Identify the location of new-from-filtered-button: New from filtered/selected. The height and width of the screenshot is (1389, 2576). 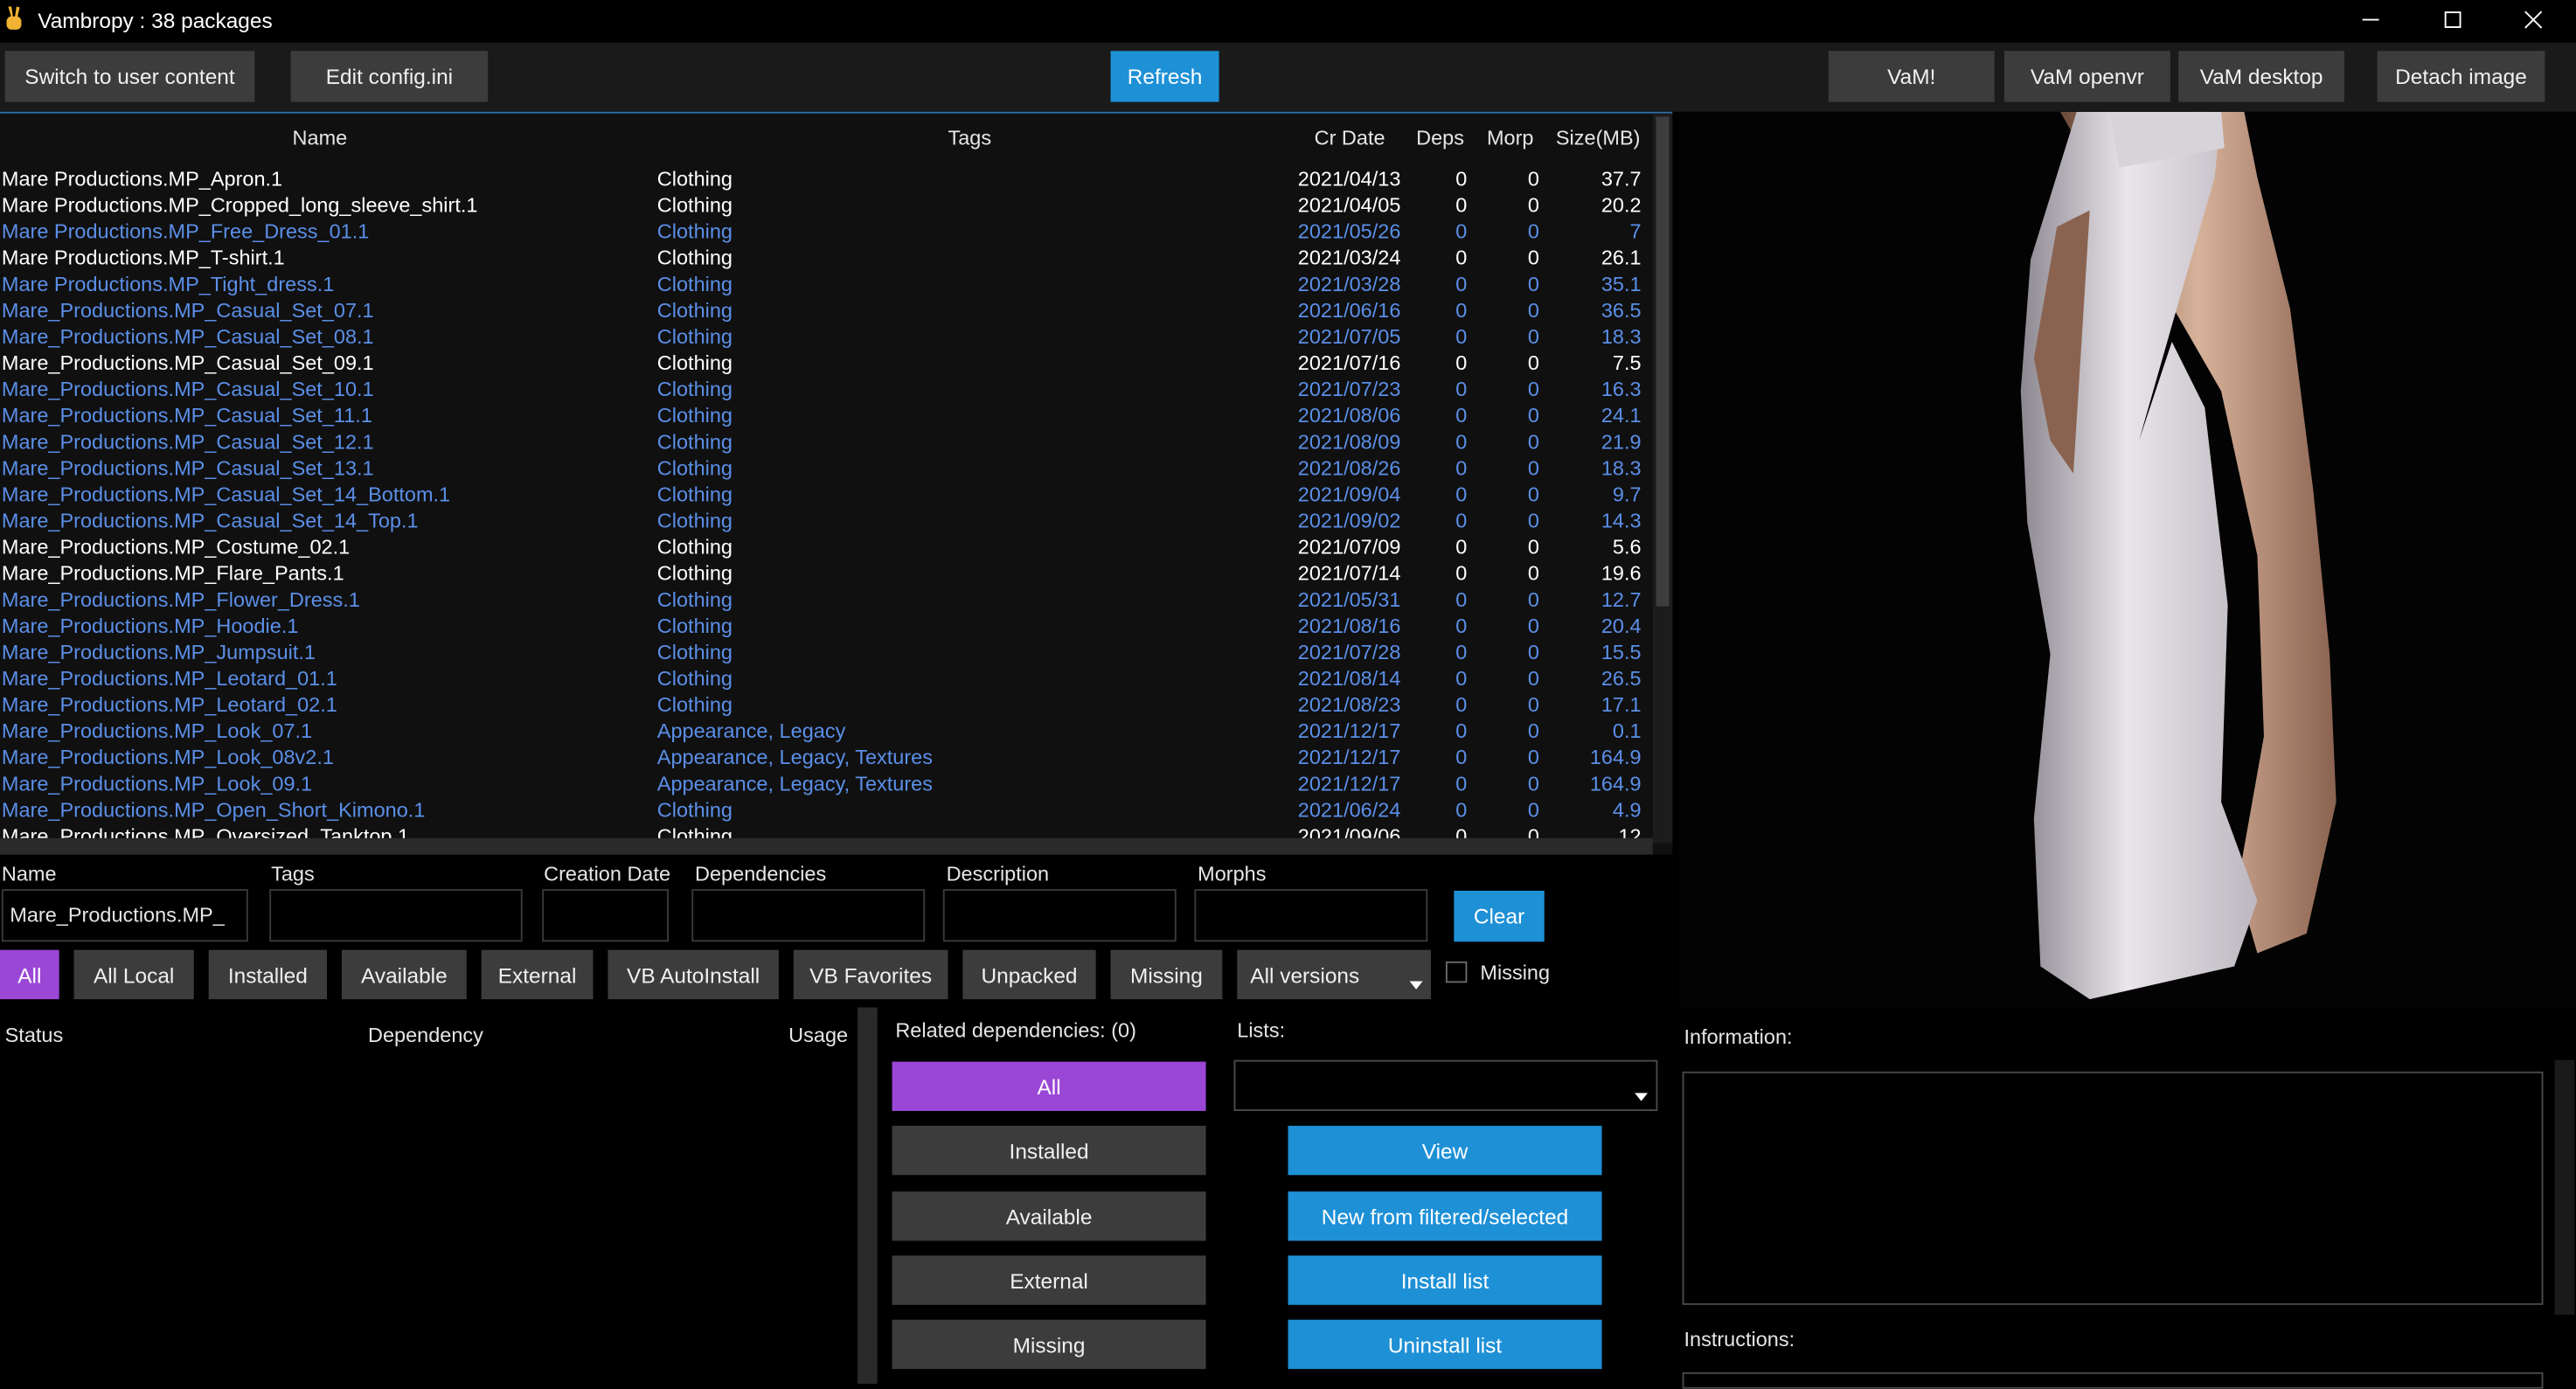
(1445, 1216).